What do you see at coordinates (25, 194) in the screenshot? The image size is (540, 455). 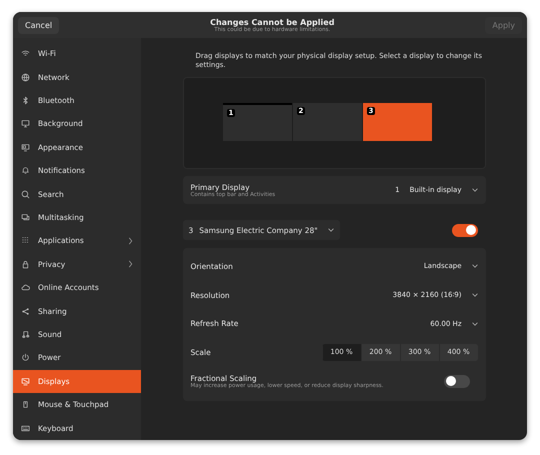 I see `search-icon` at bounding box center [25, 194].